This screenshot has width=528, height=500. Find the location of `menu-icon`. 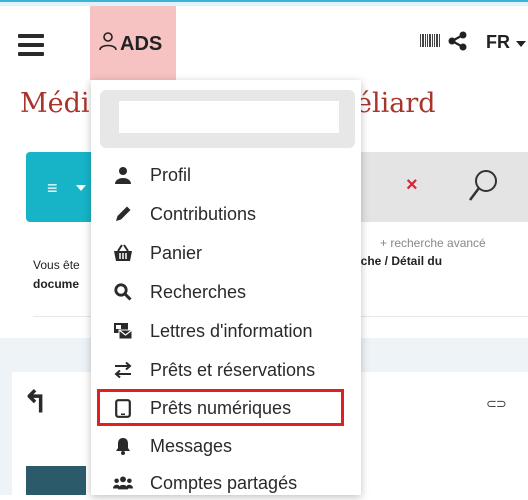

menu-icon is located at coordinates (31, 45).